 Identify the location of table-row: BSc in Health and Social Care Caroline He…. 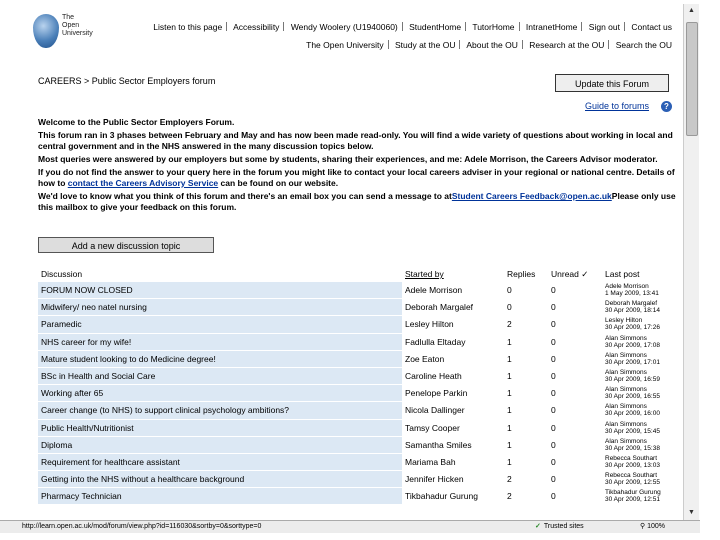
(363, 376).